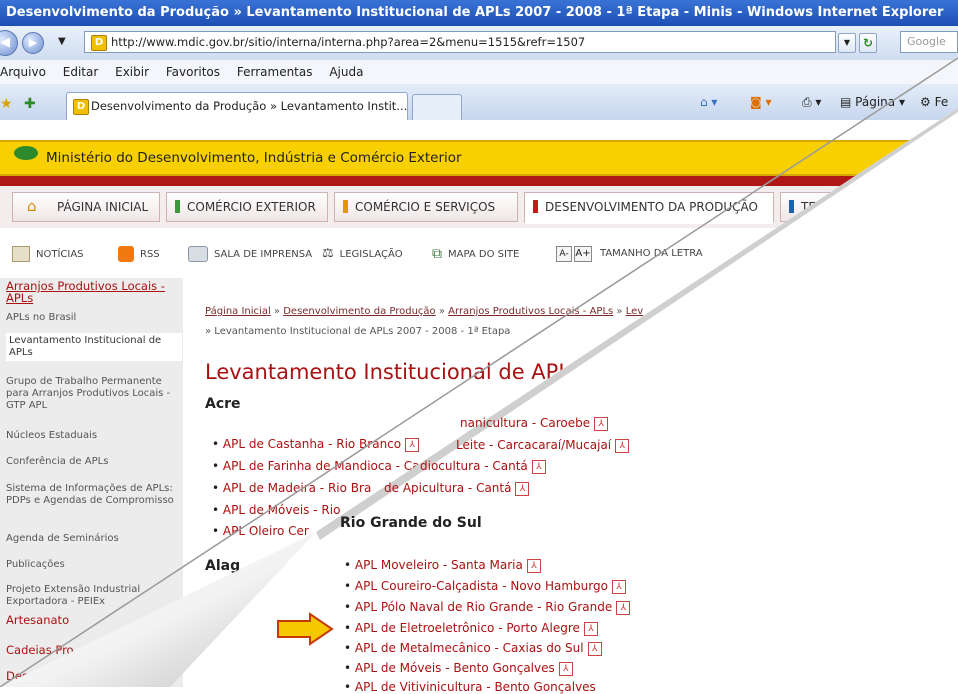 The height and width of the screenshot is (694, 958). I want to click on nav-desenvolvimento-producao: DESENVOLVIMENTO DA PRODUÇÃO, so click(649, 208).